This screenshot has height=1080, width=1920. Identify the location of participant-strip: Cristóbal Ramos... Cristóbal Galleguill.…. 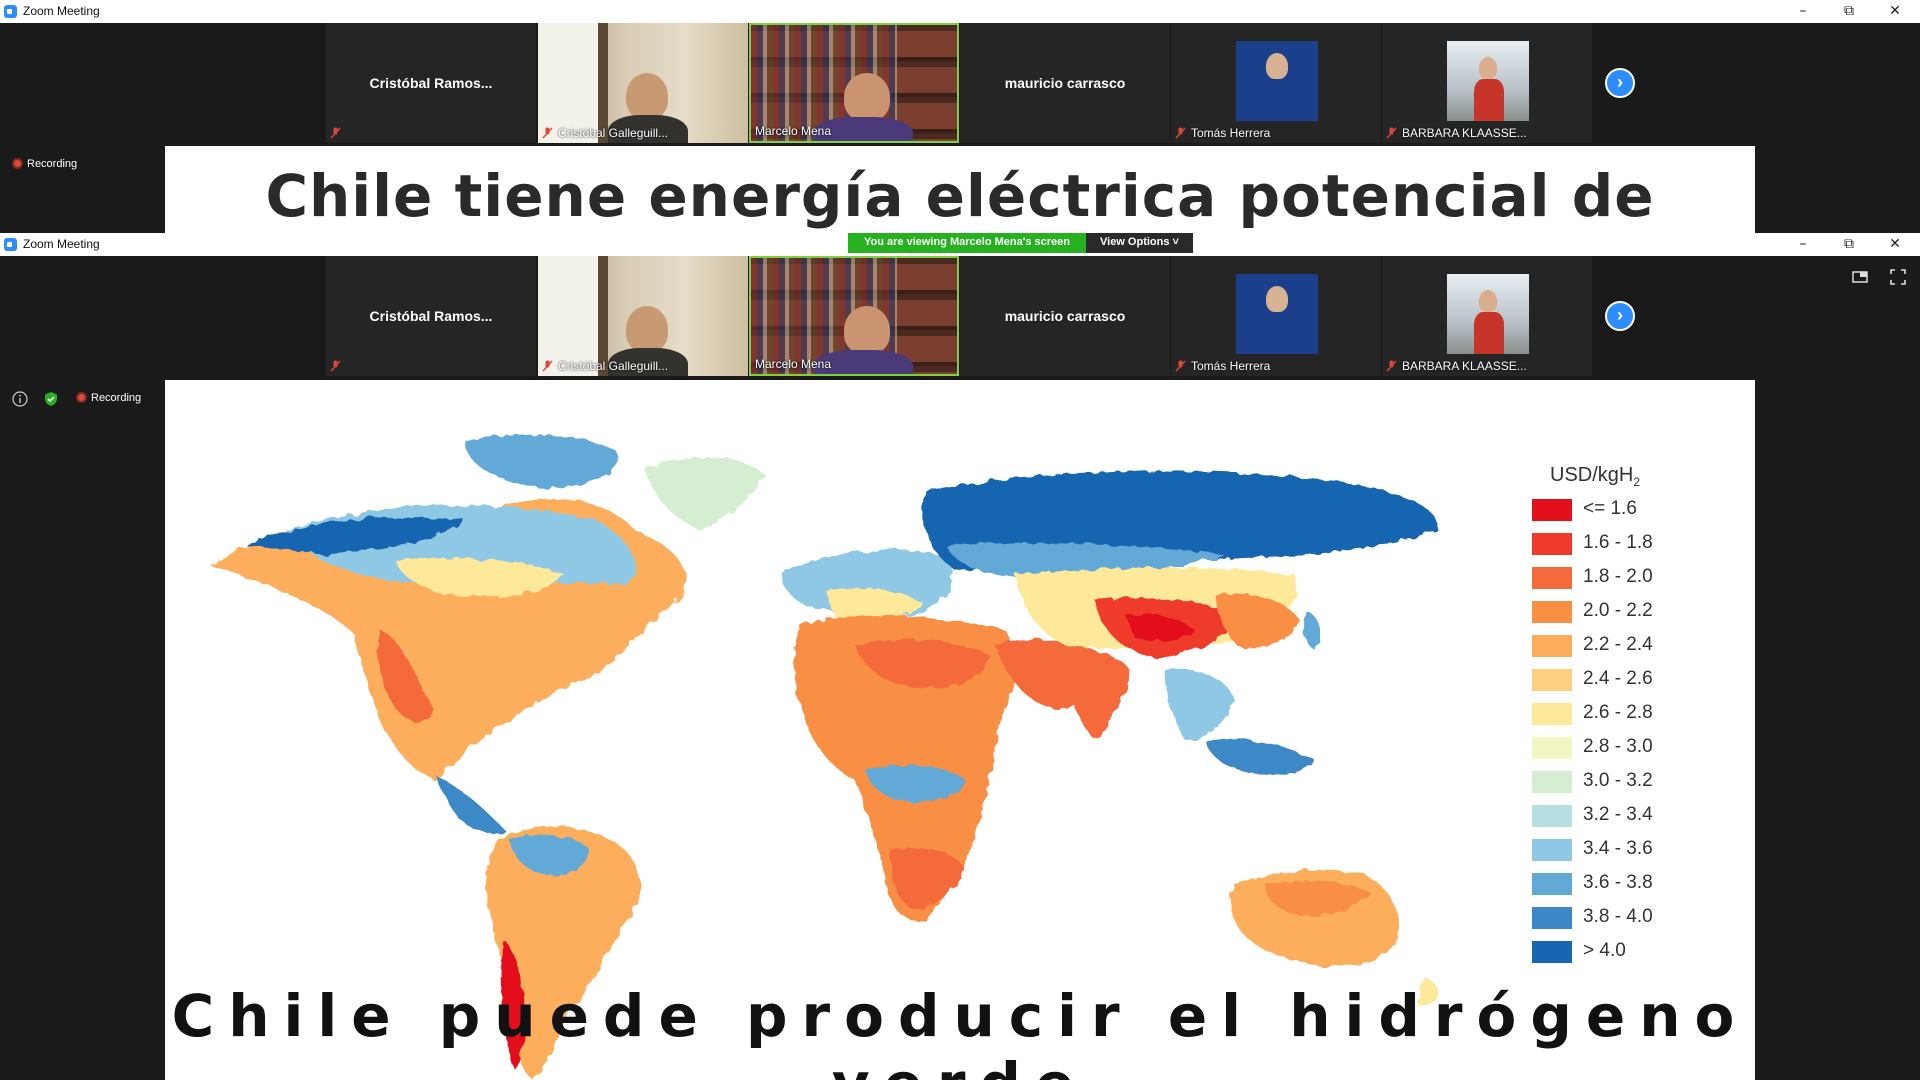
(960, 316).